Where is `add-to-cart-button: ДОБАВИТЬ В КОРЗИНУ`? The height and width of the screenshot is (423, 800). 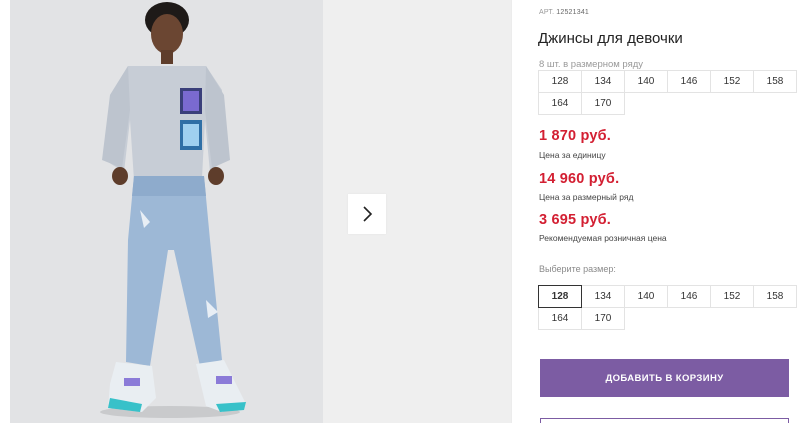 add-to-cart-button: ДОБАВИТЬ В КОРЗИНУ is located at coordinates (664, 378).